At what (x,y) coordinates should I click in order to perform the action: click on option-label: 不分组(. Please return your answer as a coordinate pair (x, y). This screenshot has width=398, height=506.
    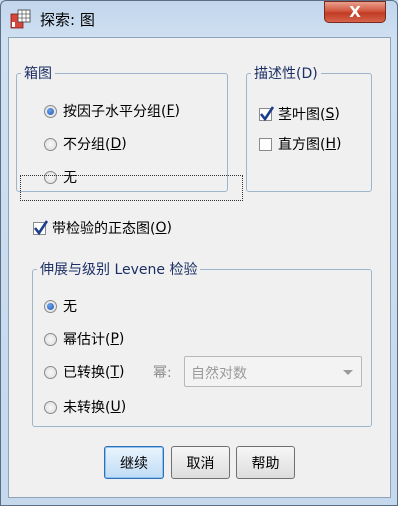
    Looking at the image, I should click on (87, 145).